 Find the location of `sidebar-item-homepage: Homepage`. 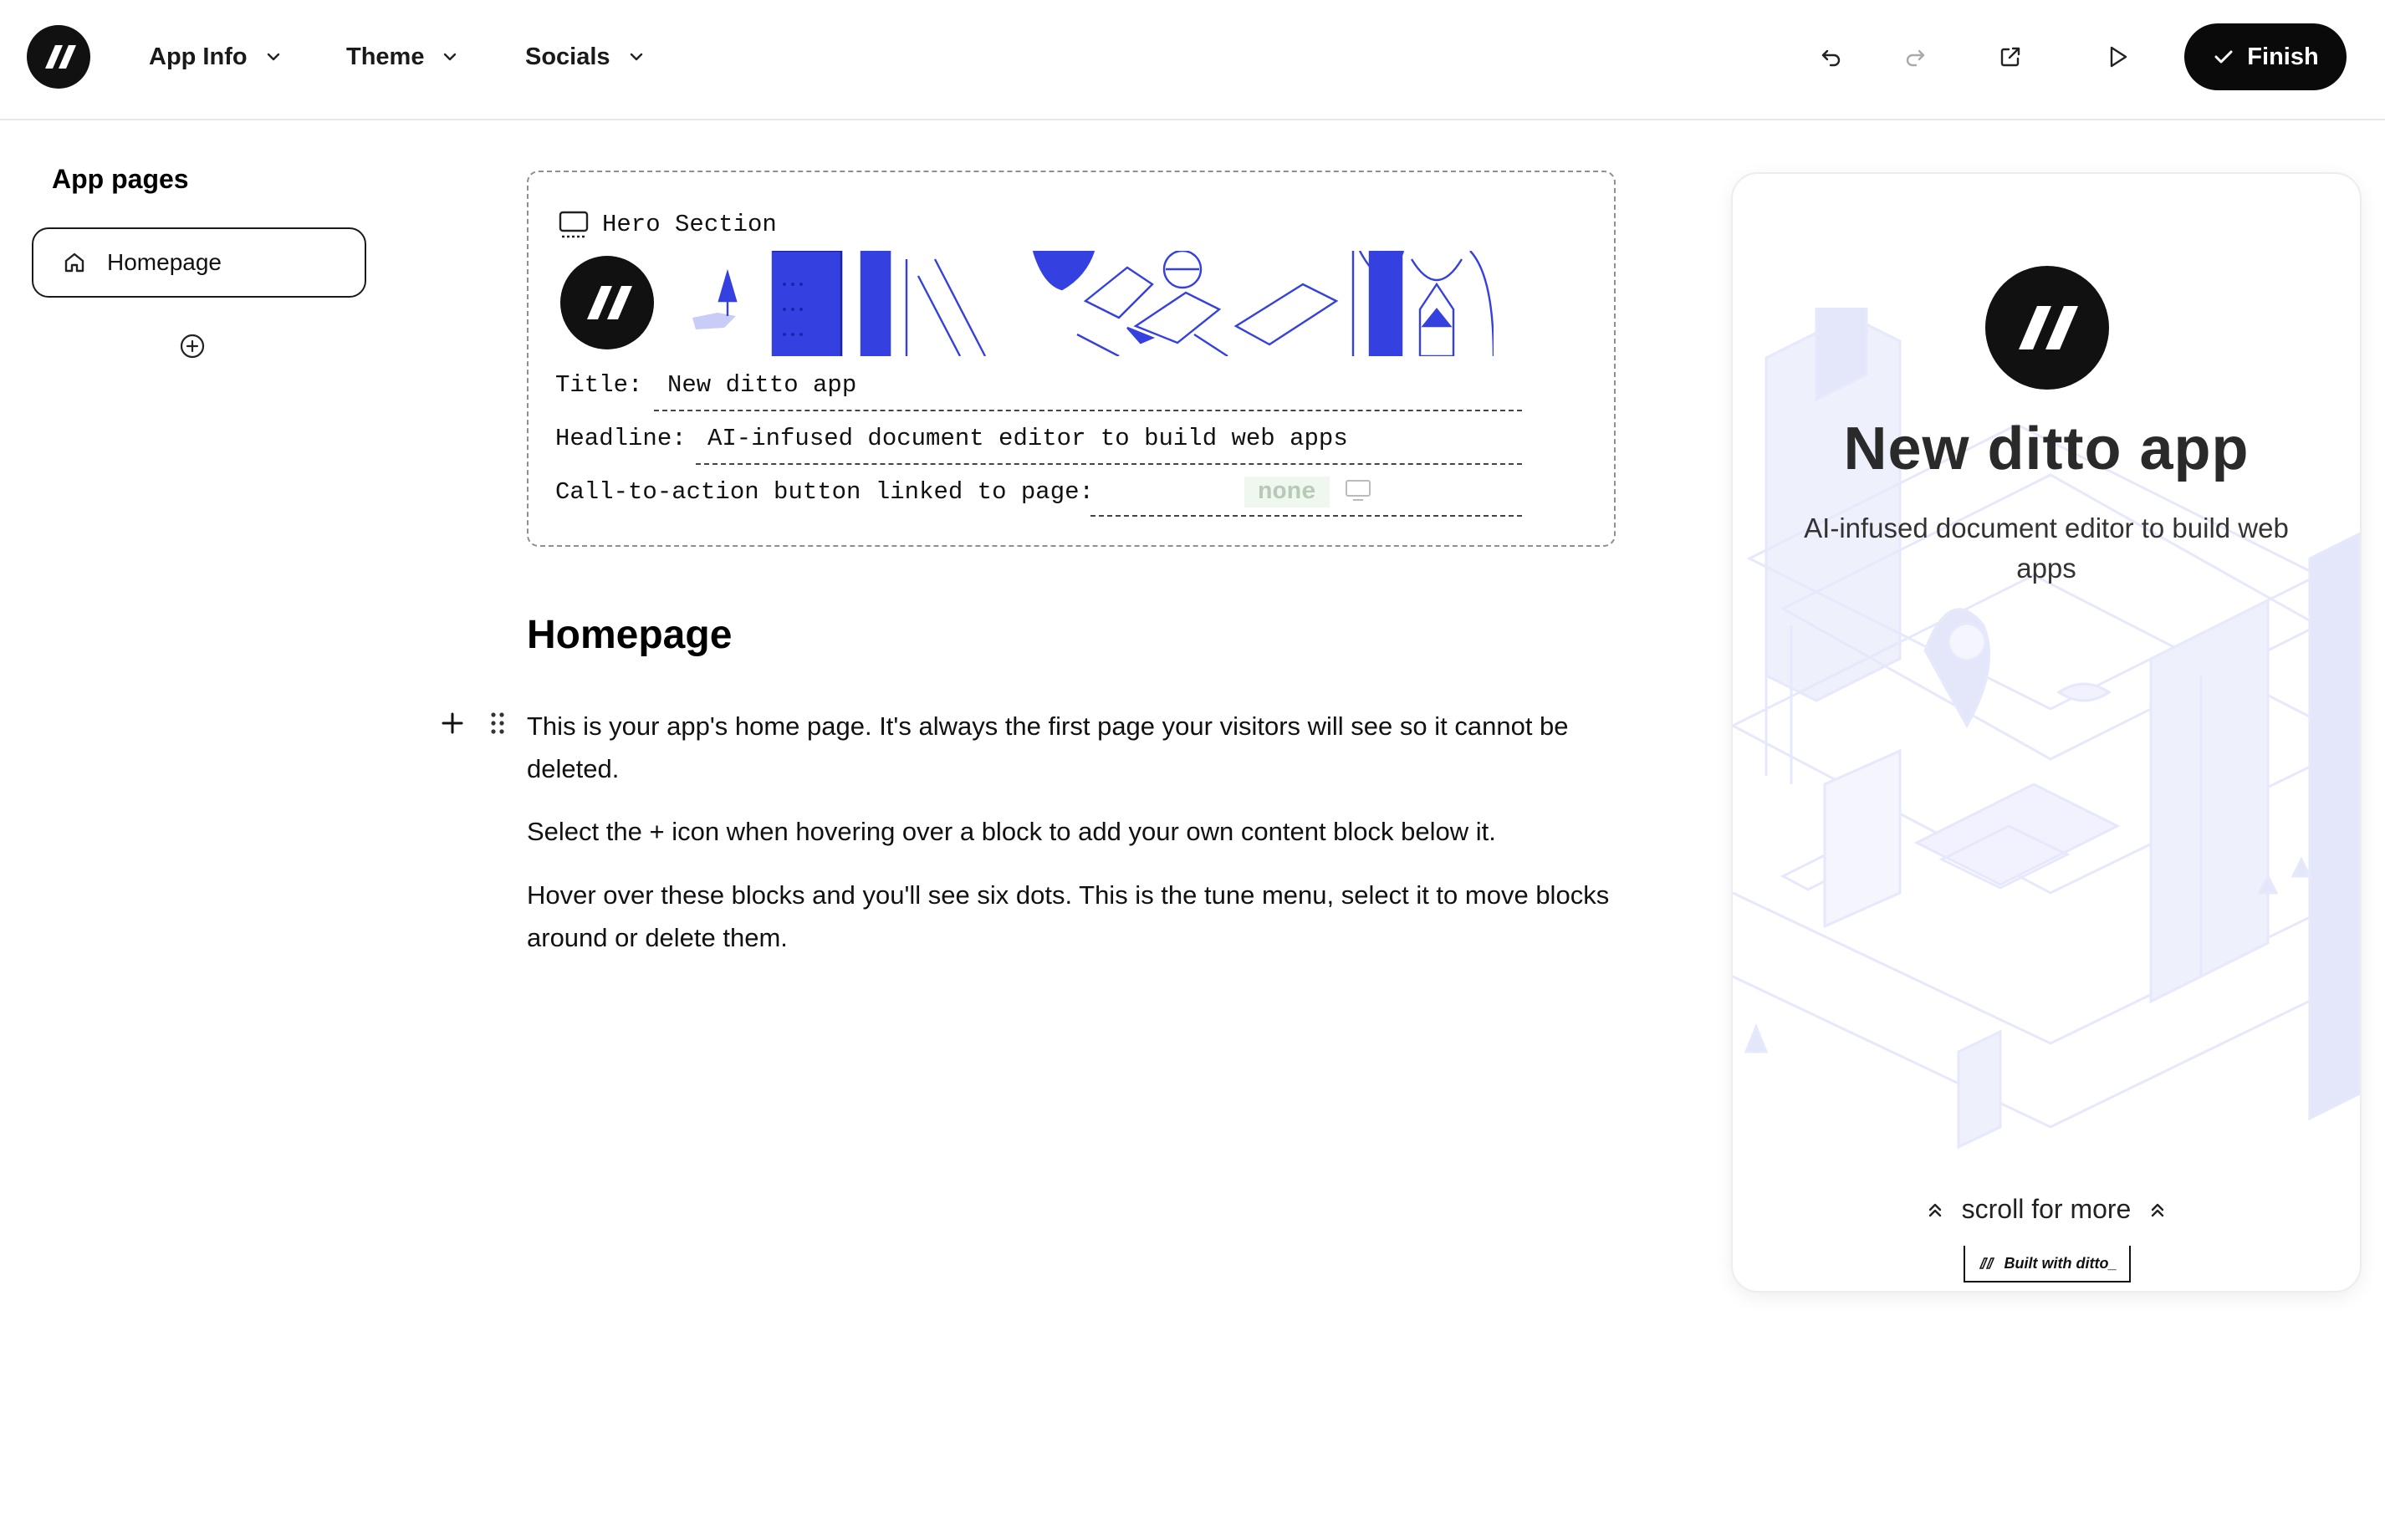

sidebar-item-homepage: Homepage is located at coordinates (199, 263).